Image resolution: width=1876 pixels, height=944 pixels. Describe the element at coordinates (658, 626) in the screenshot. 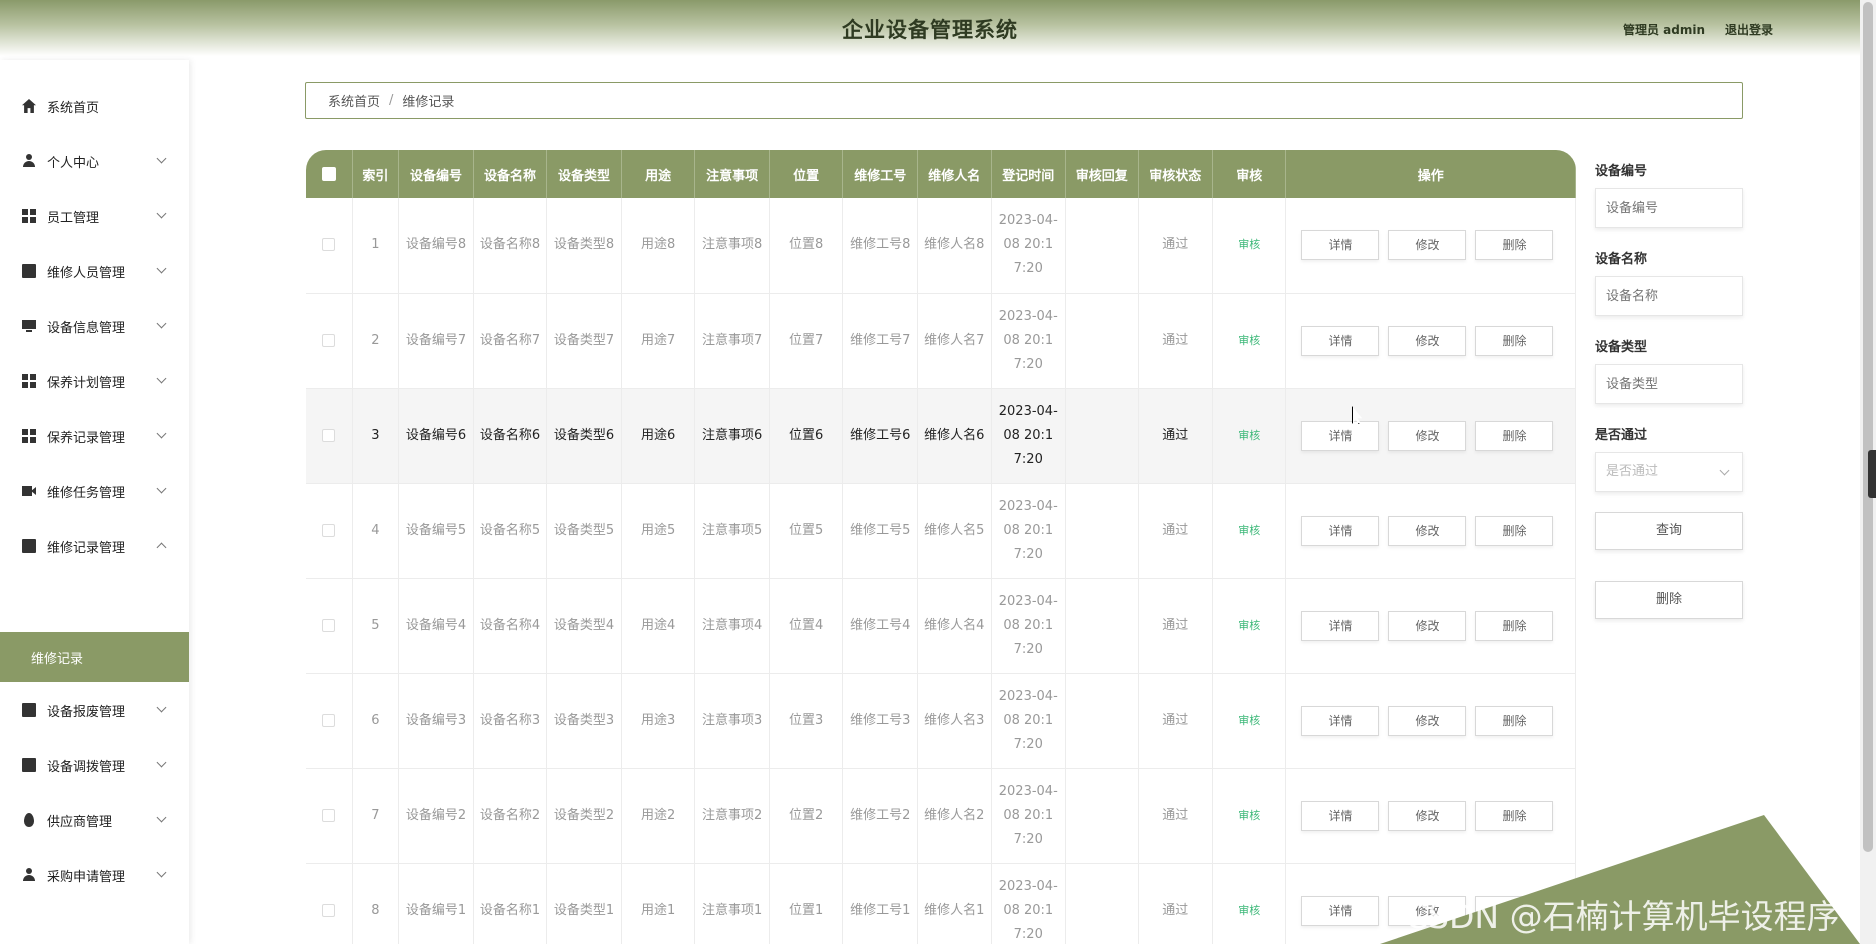

I see `cell-use: 用途4` at that location.